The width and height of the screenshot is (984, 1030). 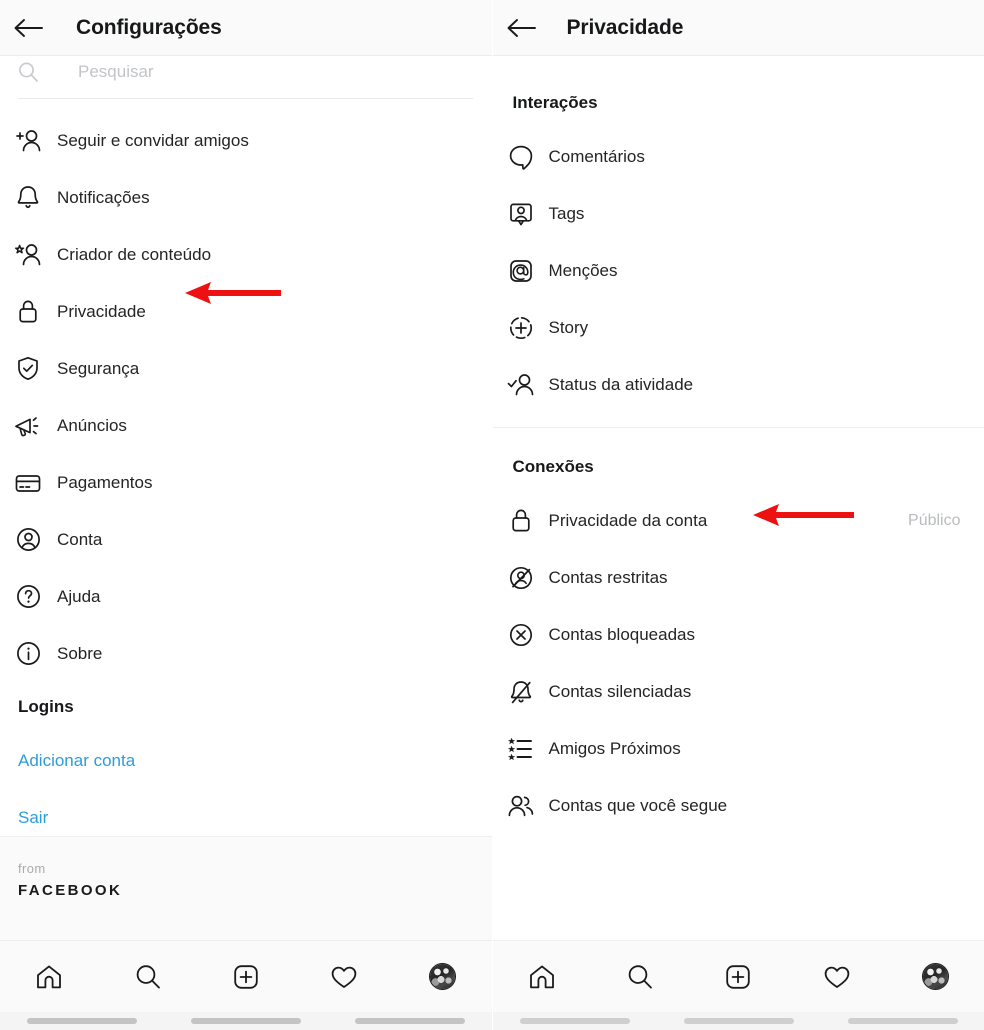 What do you see at coordinates (521, 385) in the screenshot?
I see `activity-status-icon` at bounding box center [521, 385].